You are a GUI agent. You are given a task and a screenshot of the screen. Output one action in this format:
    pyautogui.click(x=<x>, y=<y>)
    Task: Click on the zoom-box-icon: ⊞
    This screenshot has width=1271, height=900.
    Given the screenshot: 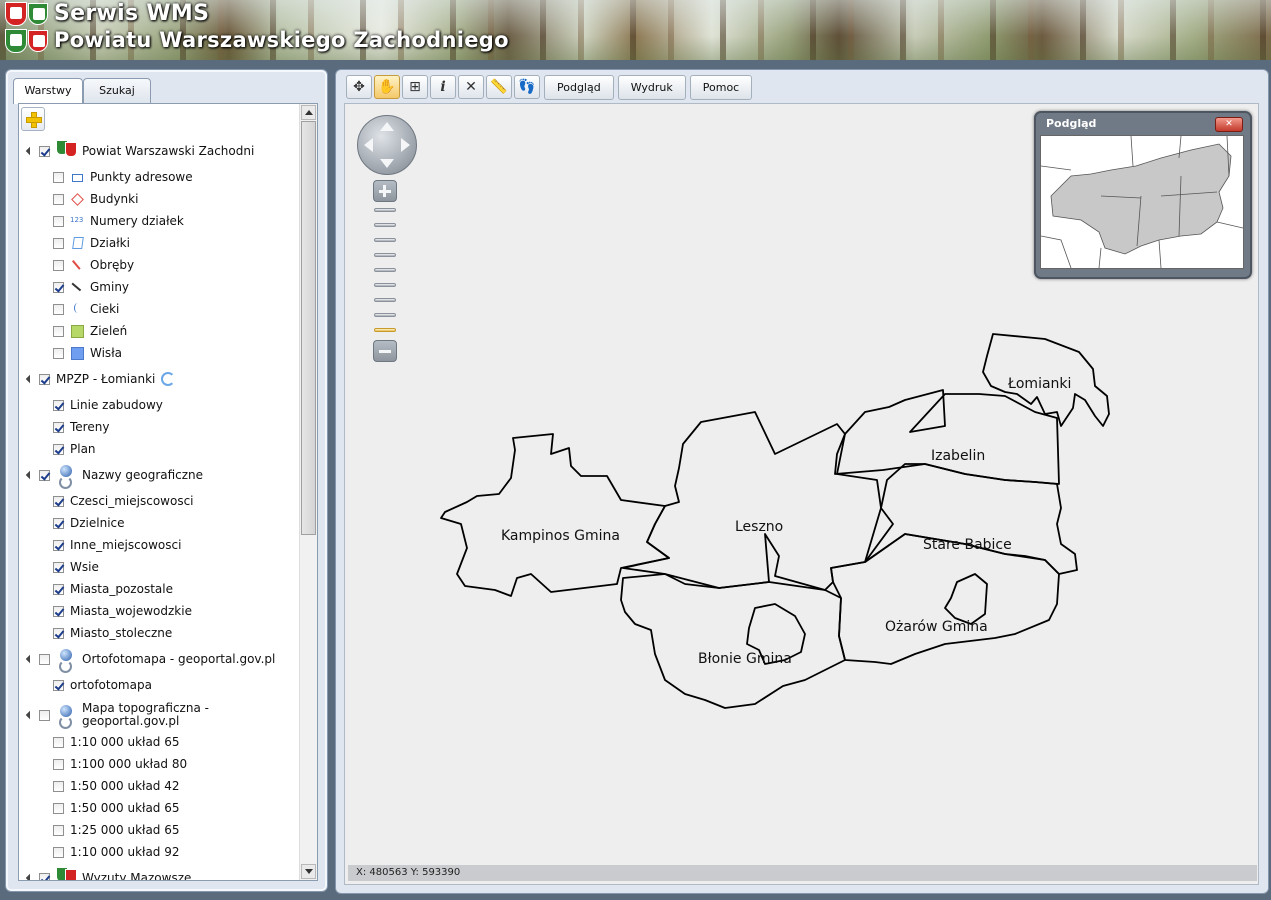 What is the action you would take?
    pyautogui.click(x=415, y=87)
    